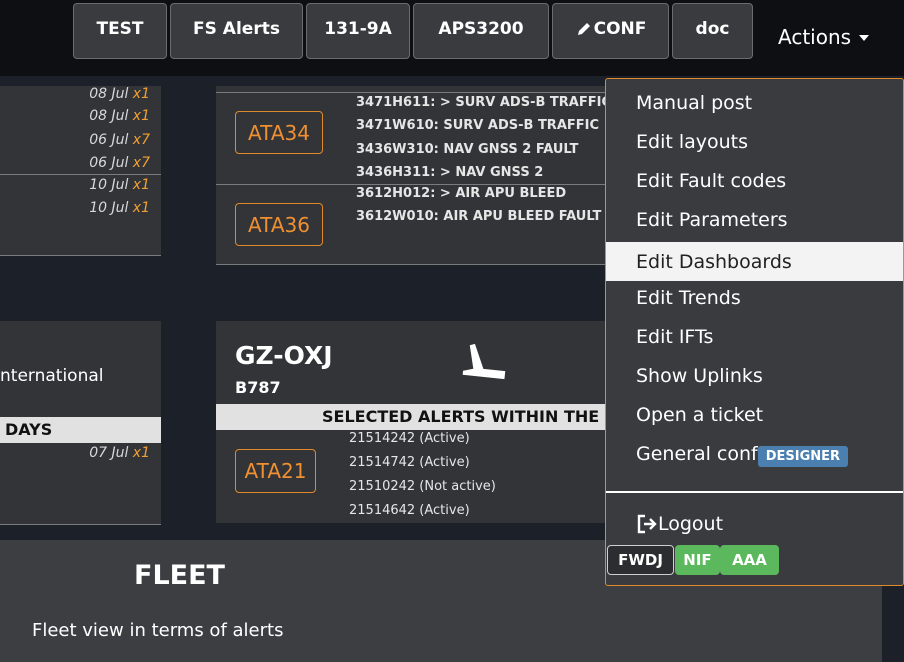 This screenshot has width=904, height=662. Describe the element at coordinates (467, 149) in the screenshot. I see `fault-line: 3436W310: NAV GNSS 2 FAULT` at that location.